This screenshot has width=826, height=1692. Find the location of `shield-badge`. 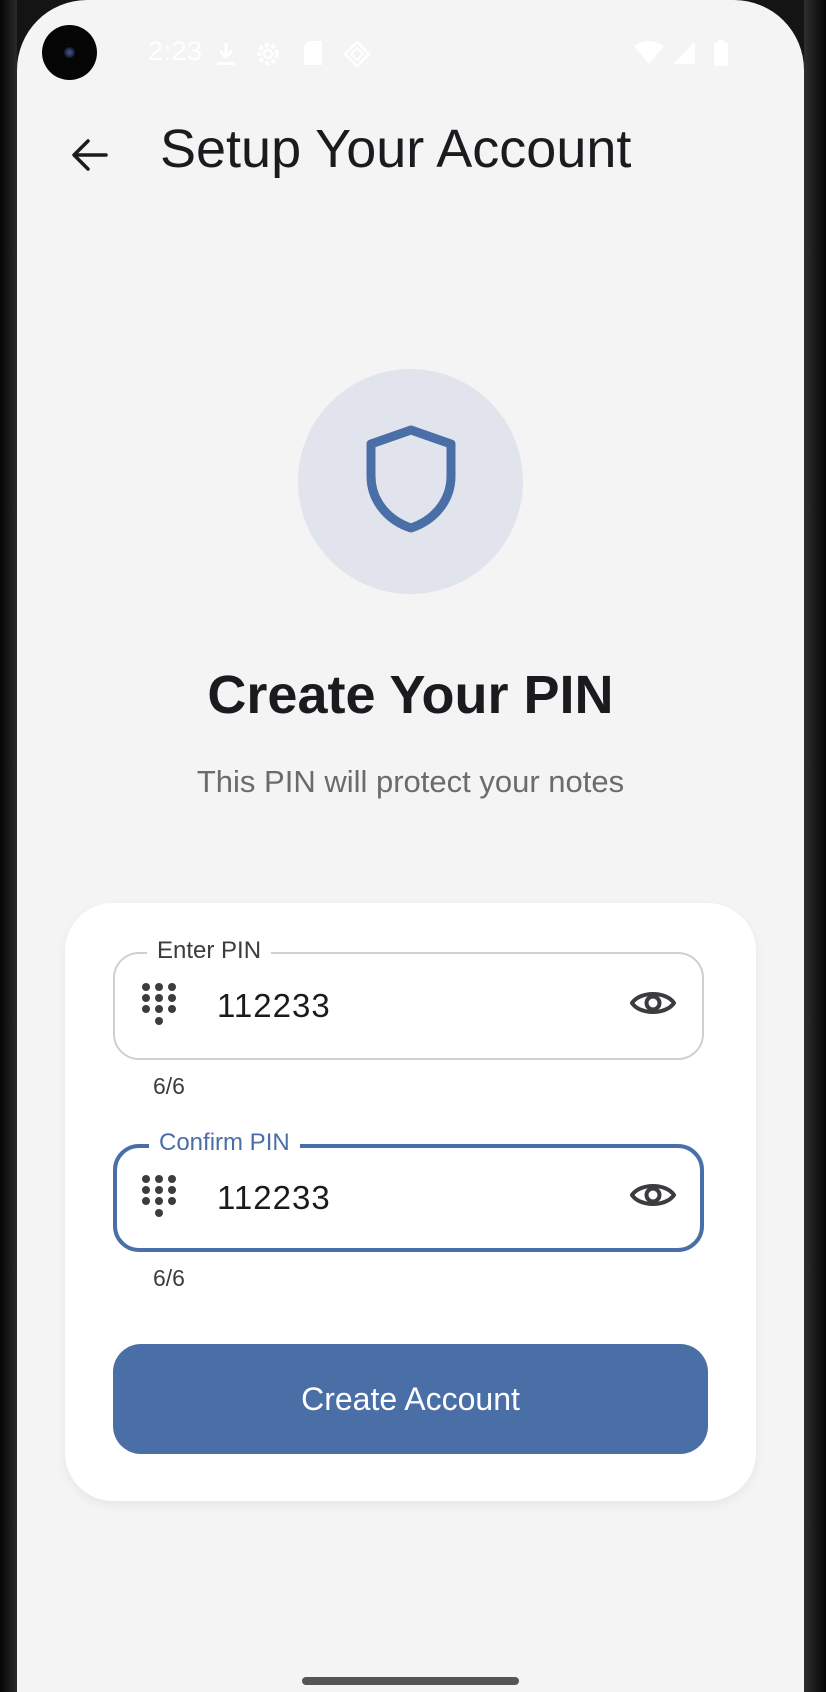

shield-badge is located at coordinates (410, 481).